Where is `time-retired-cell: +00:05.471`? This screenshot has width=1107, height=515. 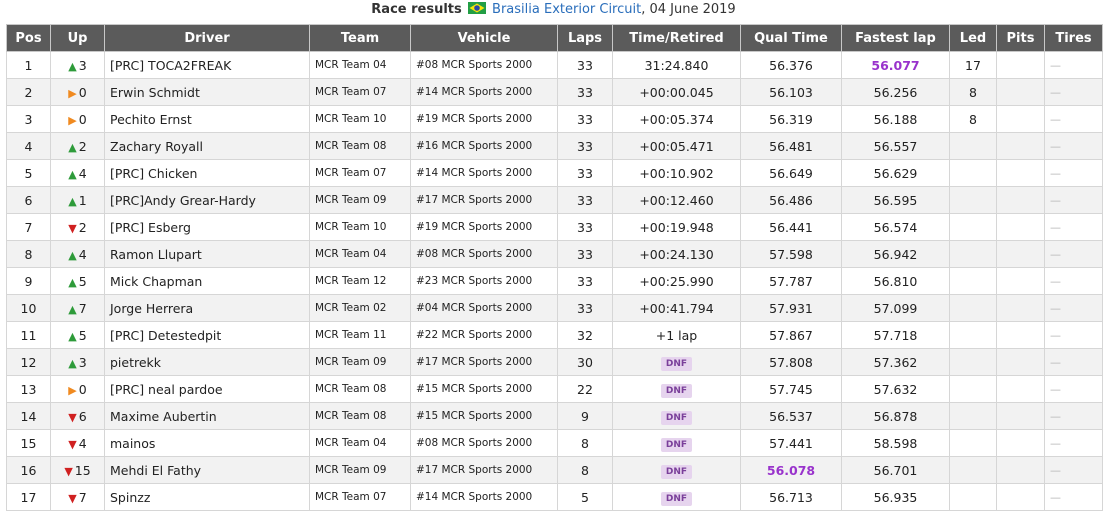 time-retired-cell: +00:05.471 is located at coordinates (676, 146).